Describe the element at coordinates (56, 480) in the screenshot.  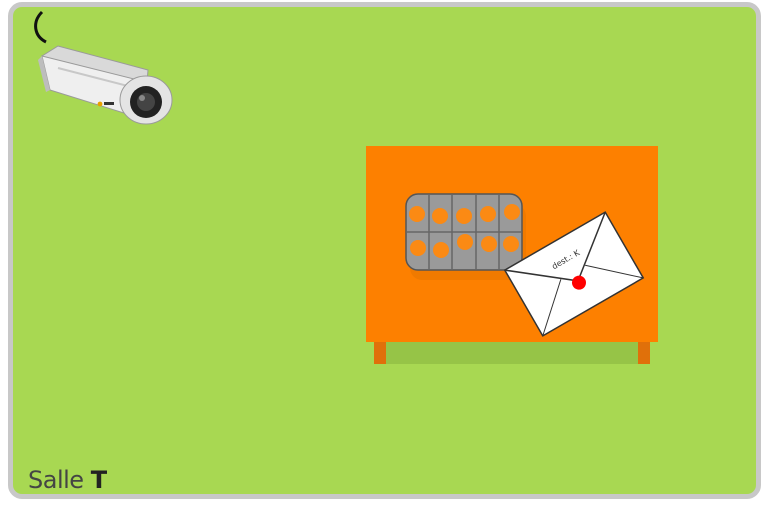
I see `room-label-prefix: Salle` at that location.